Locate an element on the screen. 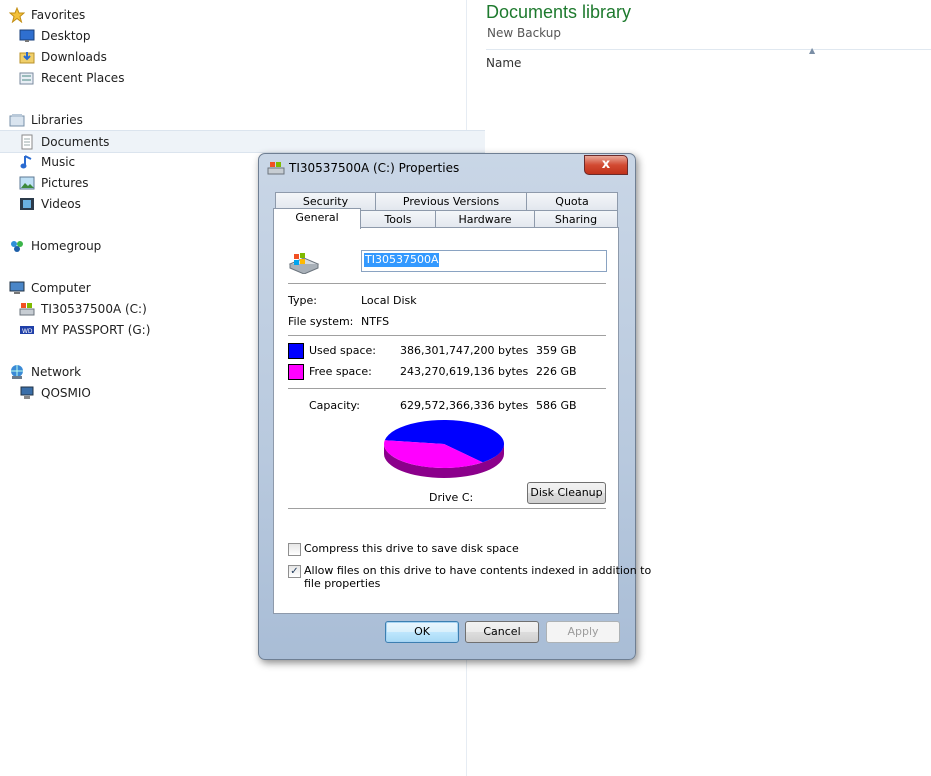  free-space-gb: 226 GB is located at coordinates (556, 371).